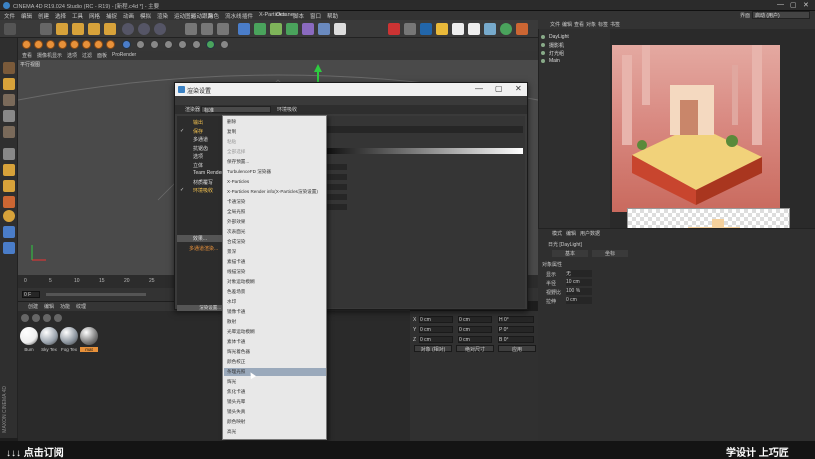  I want to click on cube-icon, so click(244, 29).